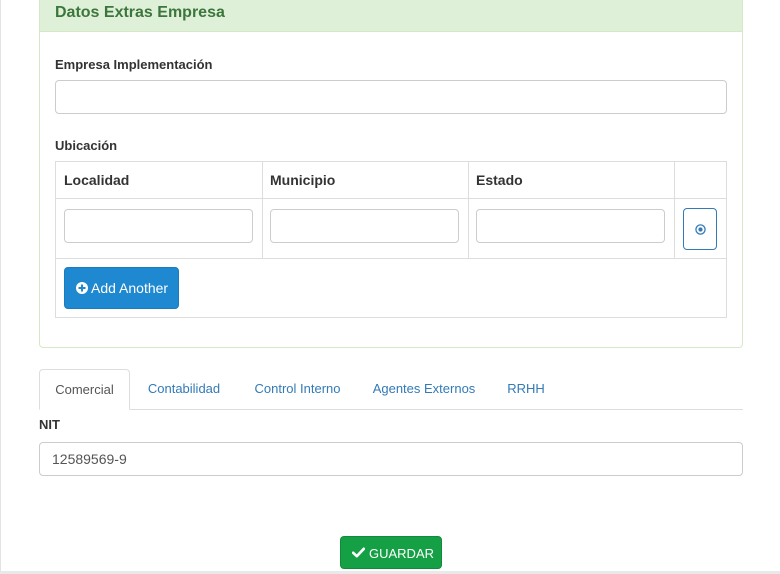 Image resolution: width=780 pixels, height=574 pixels. What do you see at coordinates (424, 389) in the screenshot?
I see `tab-agentes-externos: Agentes Externos` at bounding box center [424, 389].